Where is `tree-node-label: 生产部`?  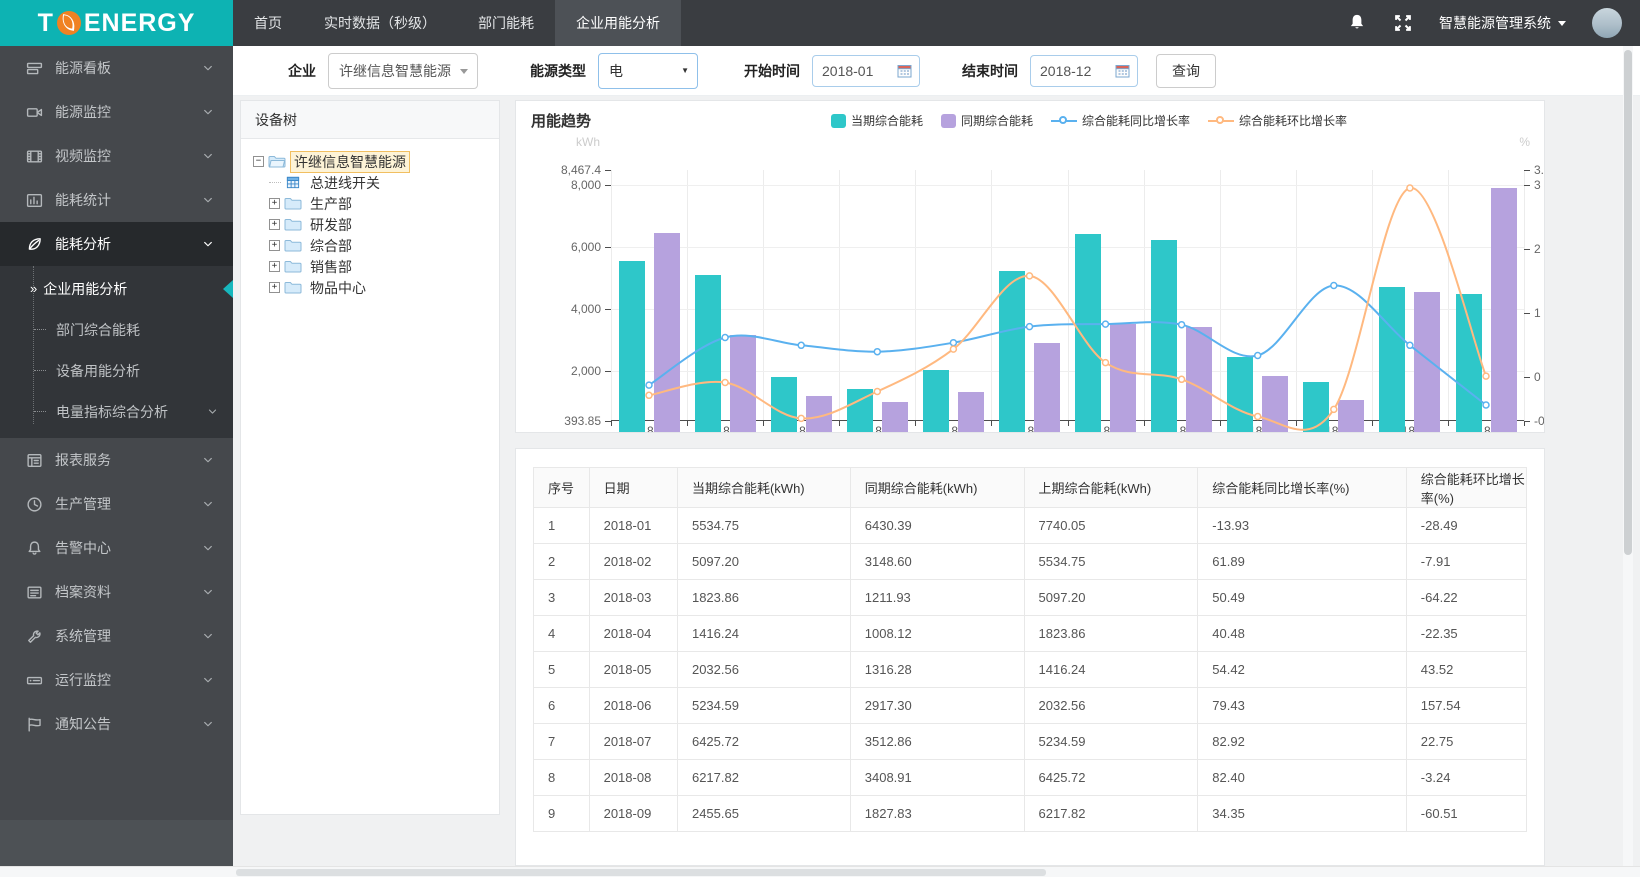 tree-node-label: 生产部 is located at coordinates (331, 204).